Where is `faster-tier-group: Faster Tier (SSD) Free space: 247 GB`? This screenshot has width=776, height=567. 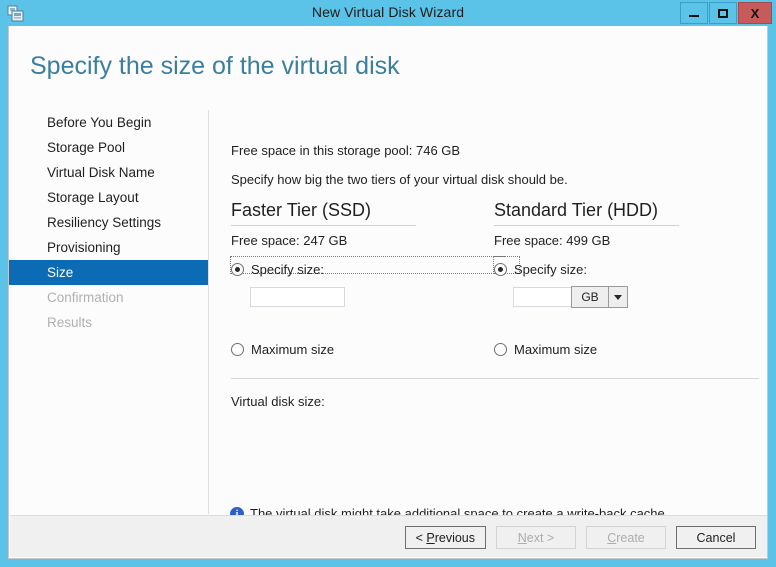 faster-tier-group: Faster Tier (SSD) Free space: 247 GB is located at coordinates (326, 224).